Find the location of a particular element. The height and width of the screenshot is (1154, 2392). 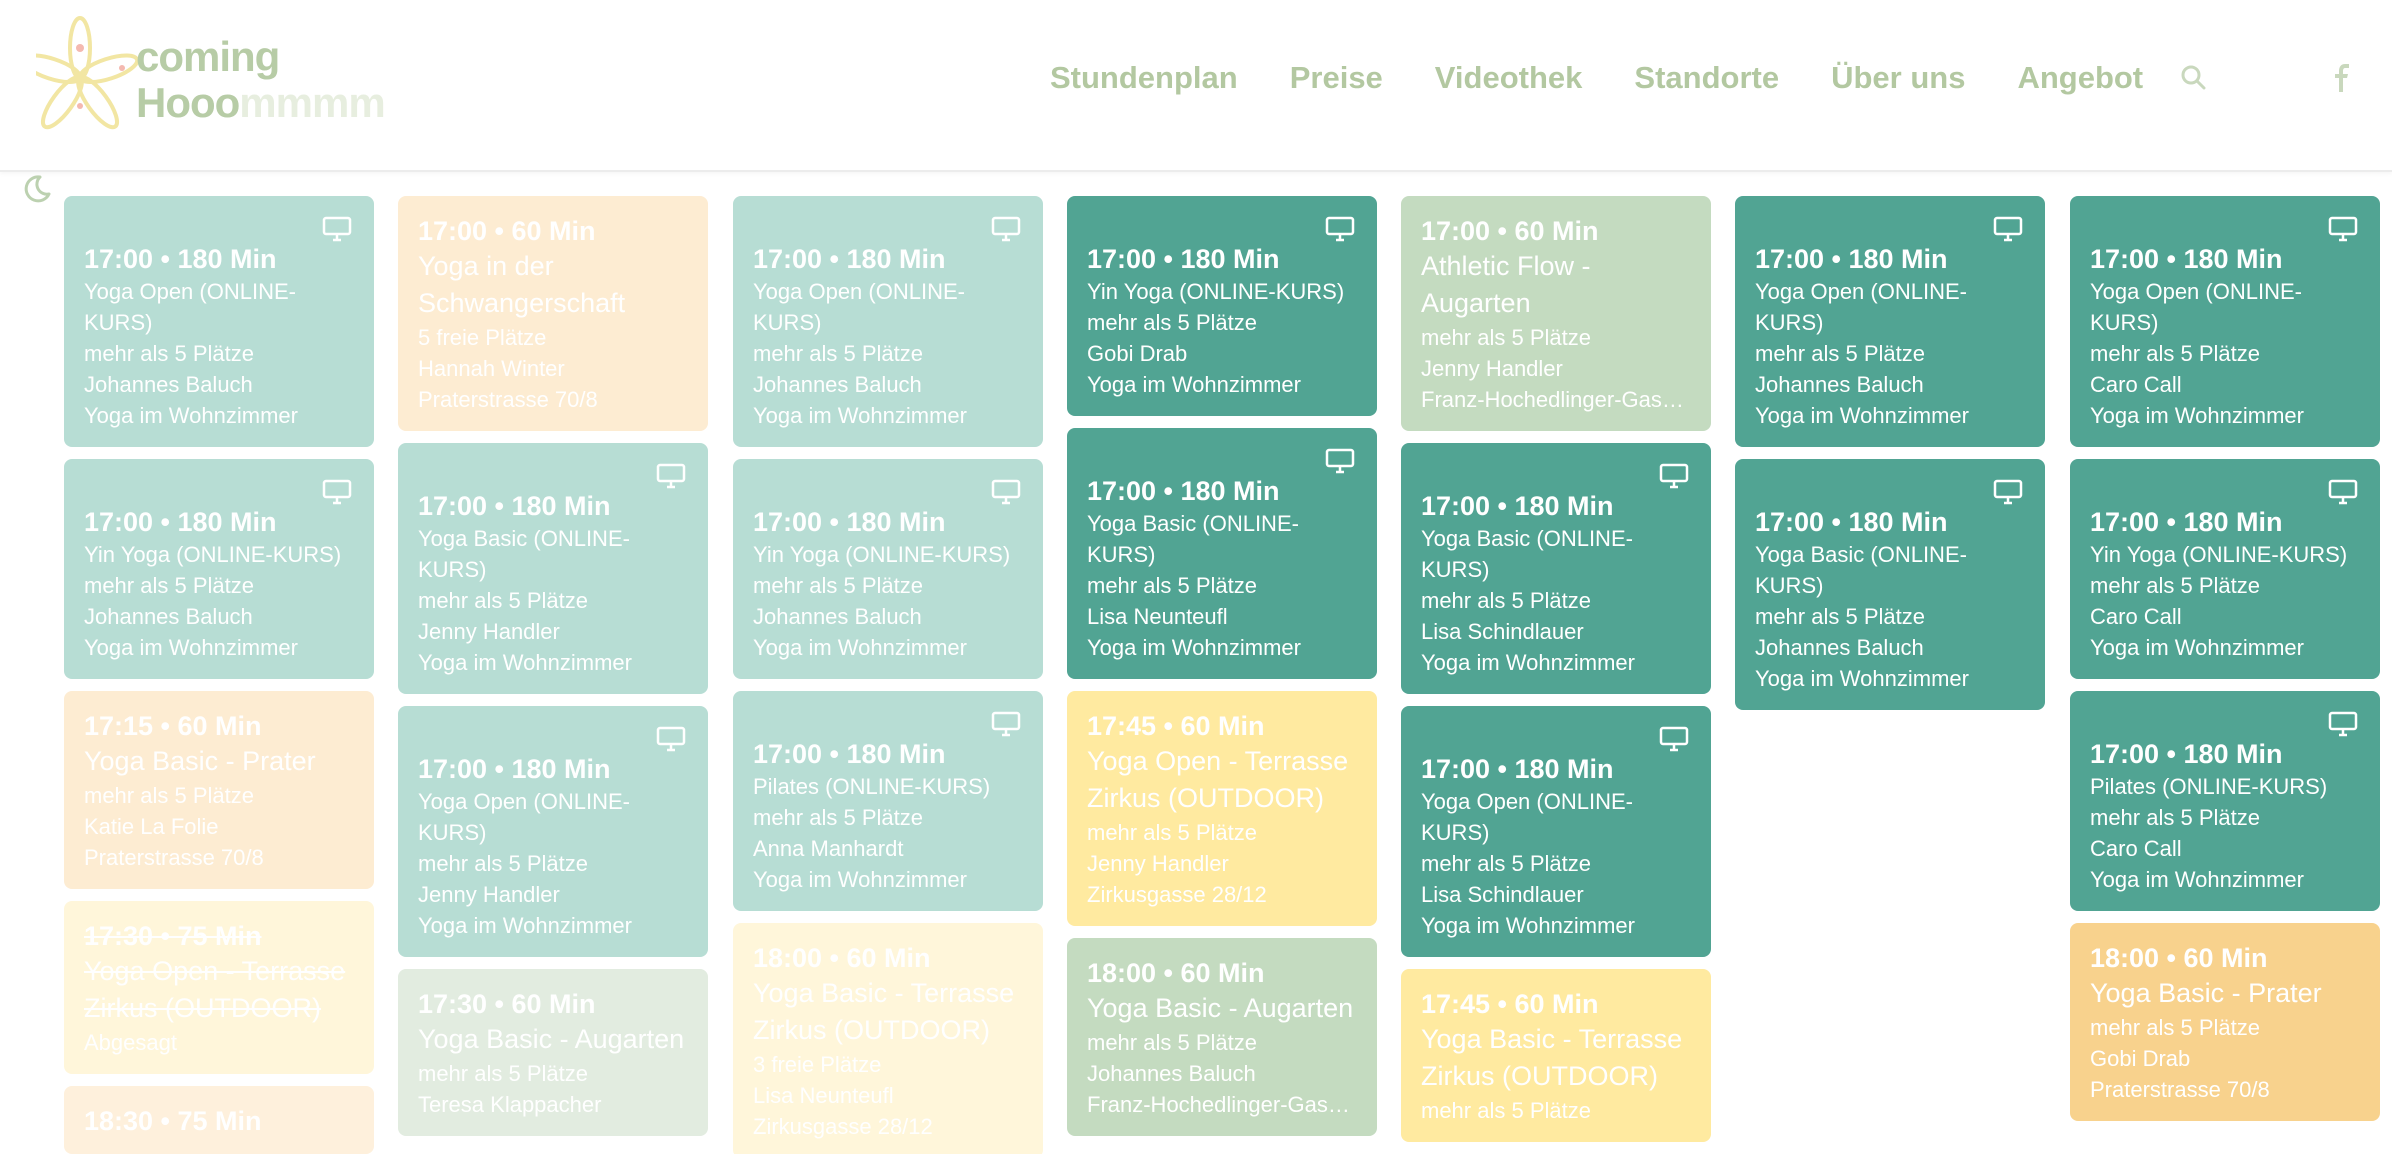

brand-line1: coming is located at coordinates (208, 56).